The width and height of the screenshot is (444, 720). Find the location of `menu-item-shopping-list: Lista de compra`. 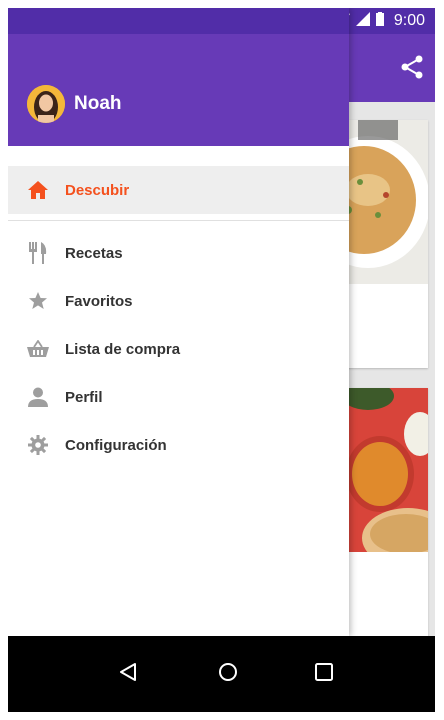

menu-item-shopping-list: Lista de compra is located at coordinates (178, 349).